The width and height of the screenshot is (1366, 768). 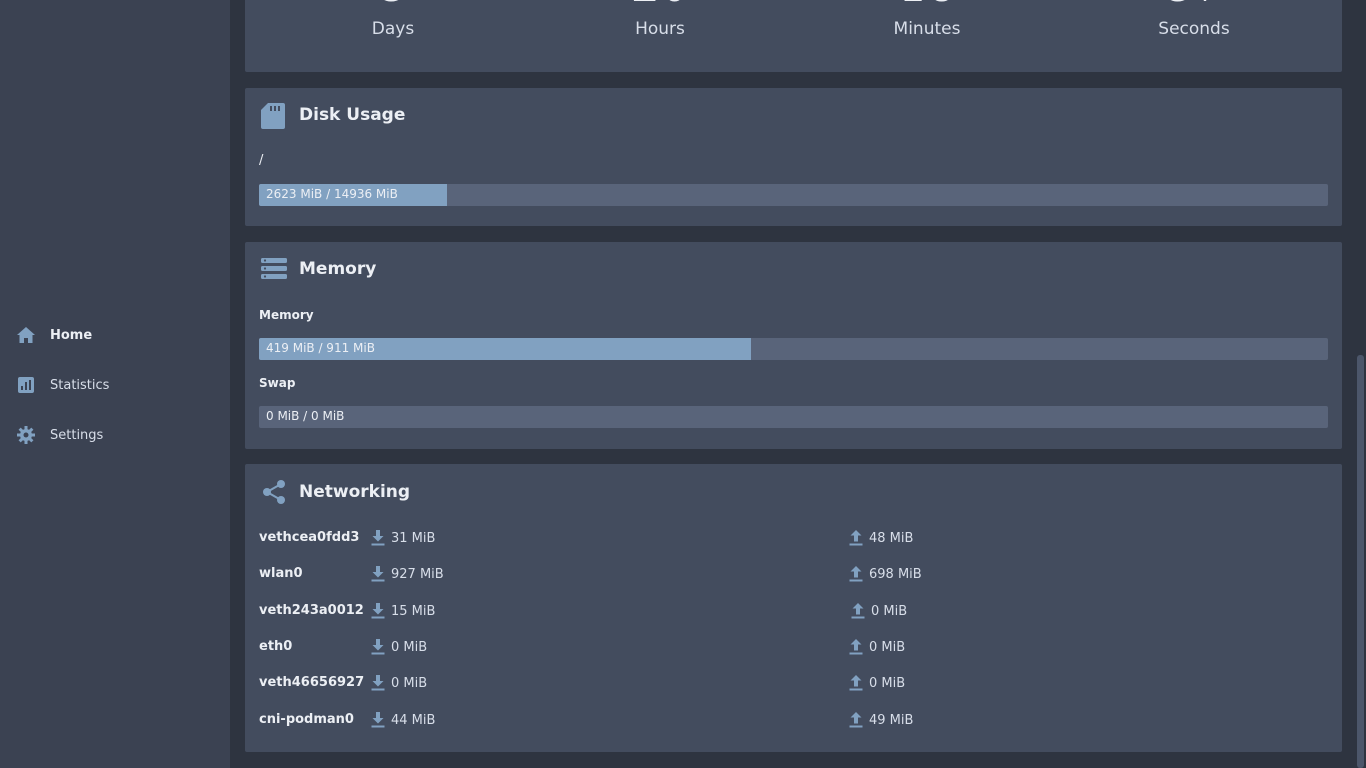 What do you see at coordinates (306, 719) in the screenshot?
I see `interface-name: cni-podman0` at bounding box center [306, 719].